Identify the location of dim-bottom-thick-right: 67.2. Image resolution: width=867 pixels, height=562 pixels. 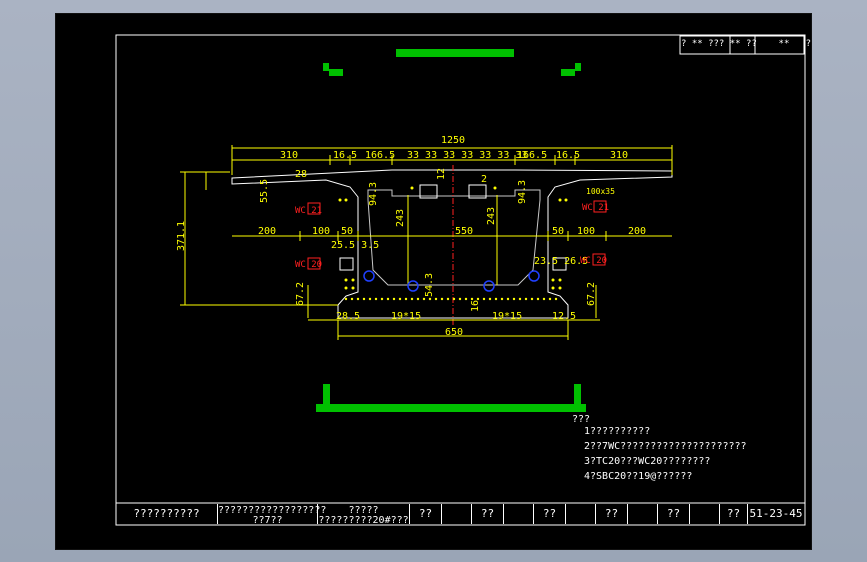
(592, 294).